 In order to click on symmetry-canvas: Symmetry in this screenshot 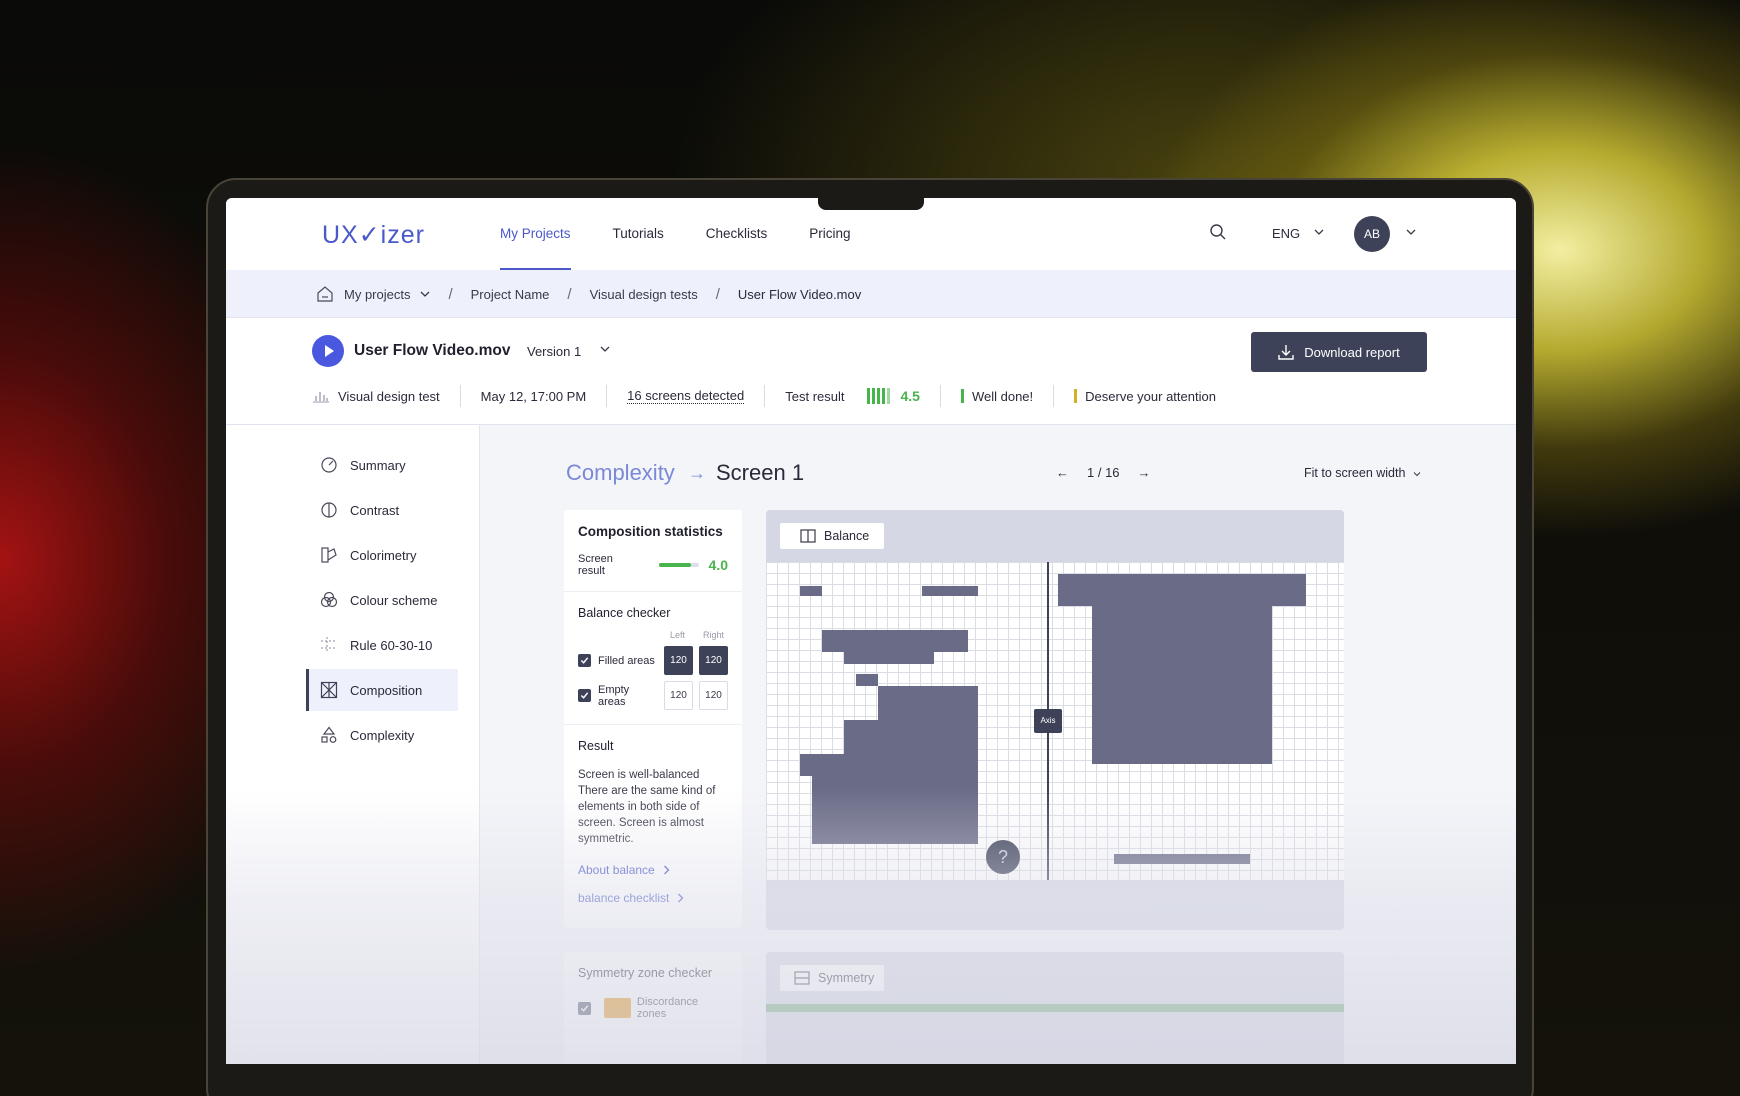, I will do `click(1055, 1008)`.